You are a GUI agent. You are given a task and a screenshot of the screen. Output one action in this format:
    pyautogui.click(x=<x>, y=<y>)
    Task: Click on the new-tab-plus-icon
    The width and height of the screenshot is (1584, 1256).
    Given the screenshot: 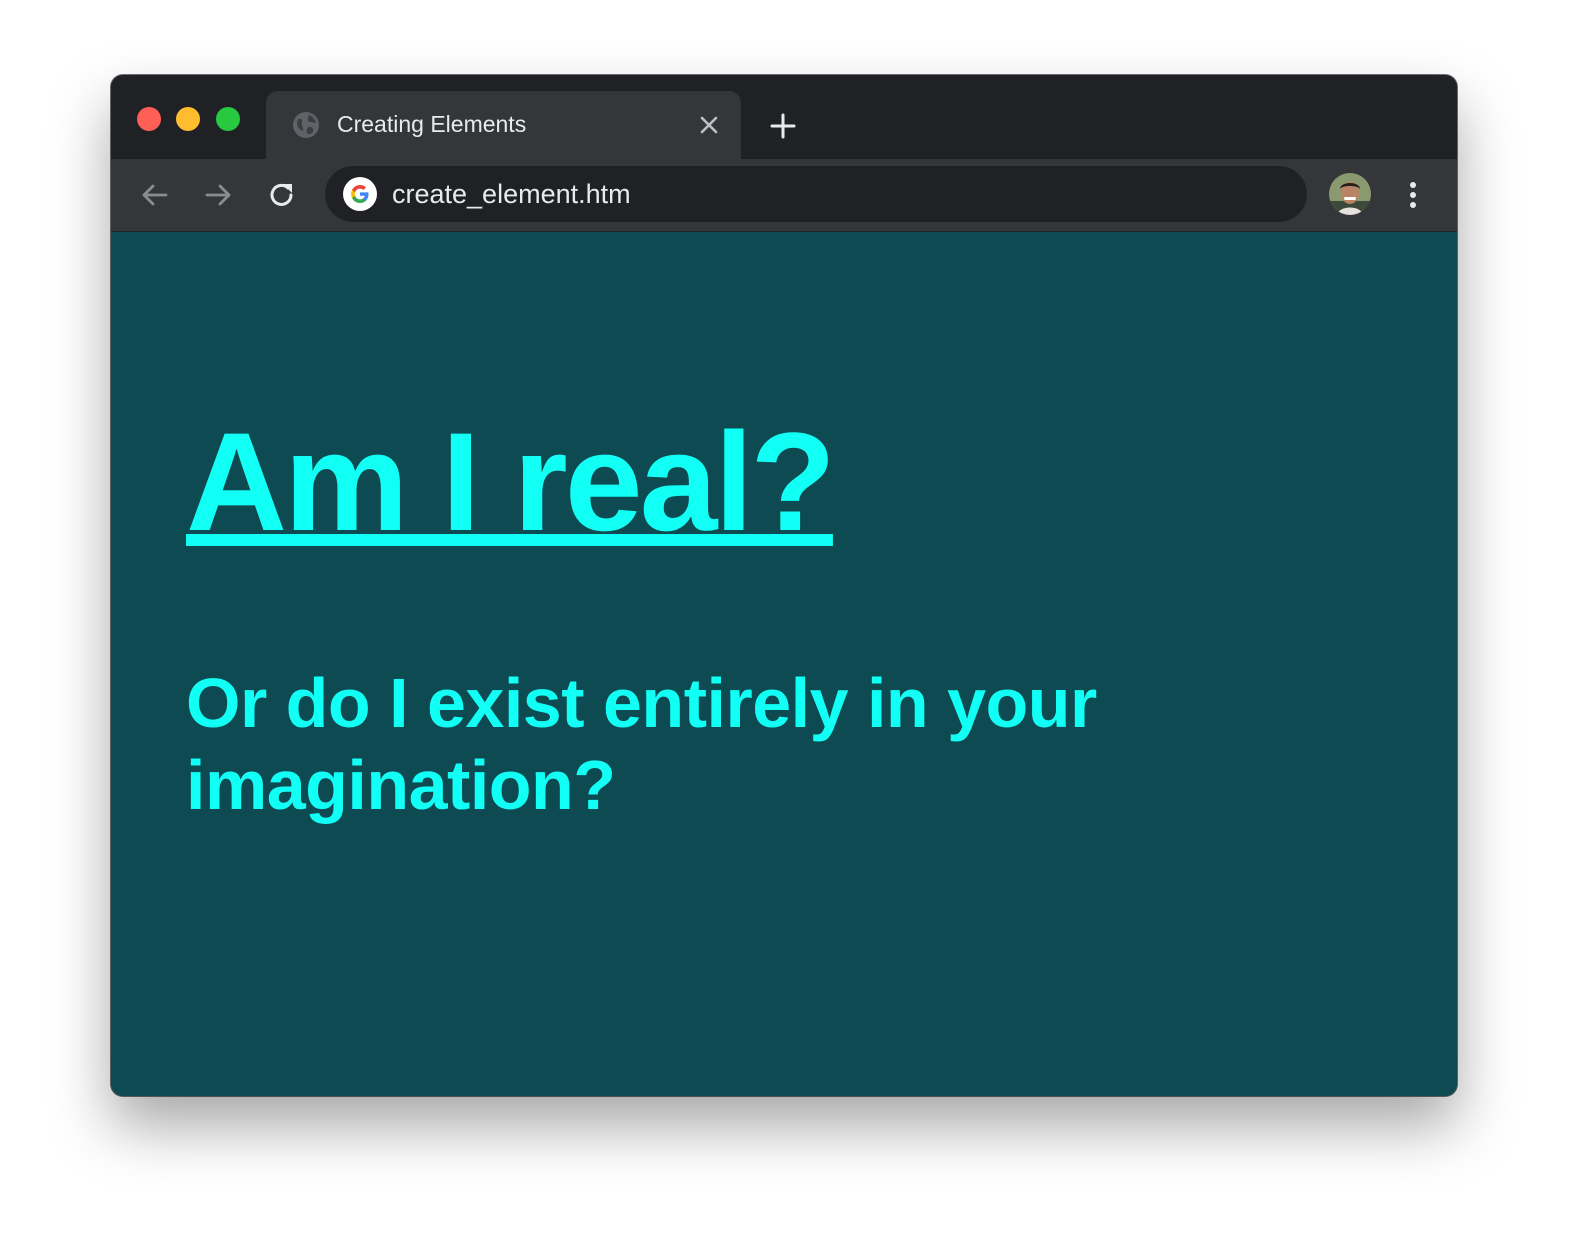 What is the action you would take?
    pyautogui.click(x=783, y=126)
    